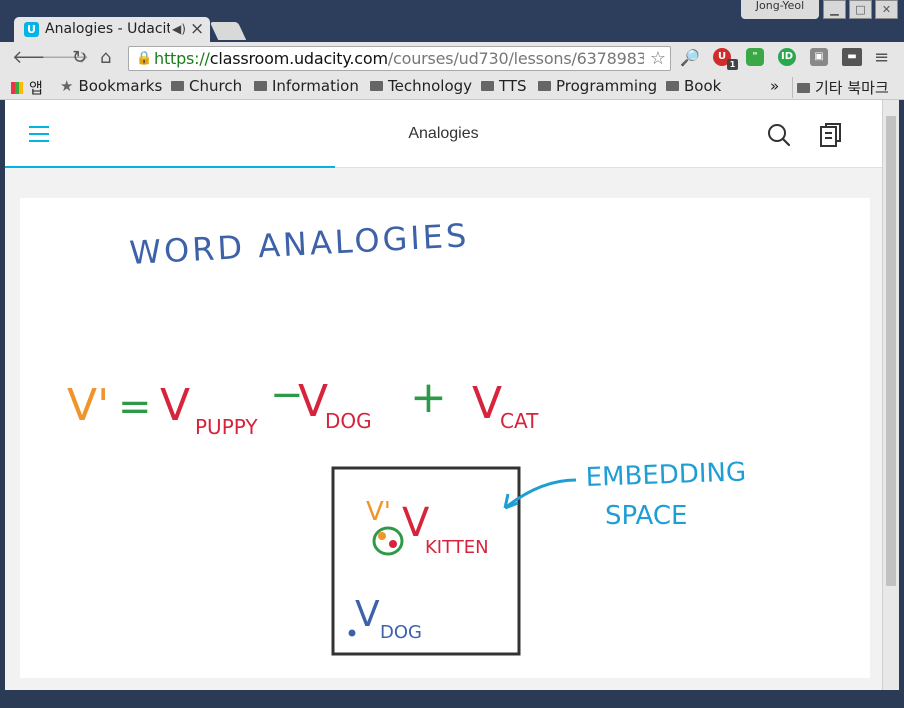 The image size is (904, 708). What do you see at coordinates (170, 167) in the screenshot?
I see `lesson-progress-bar` at bounding box center [170, 167].